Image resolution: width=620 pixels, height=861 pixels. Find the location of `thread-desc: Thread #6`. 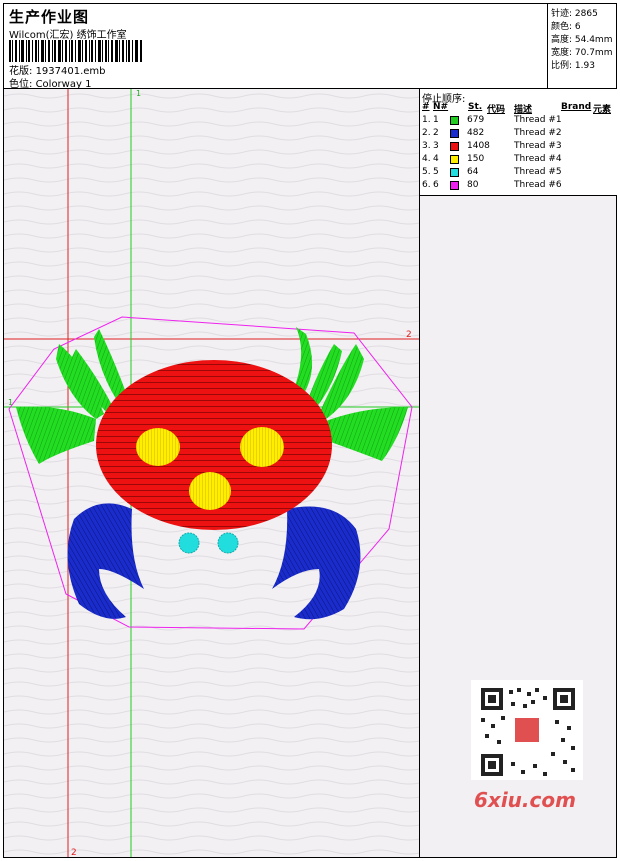

thread-desc: Thread #6 is located at coordinates (538, 185).